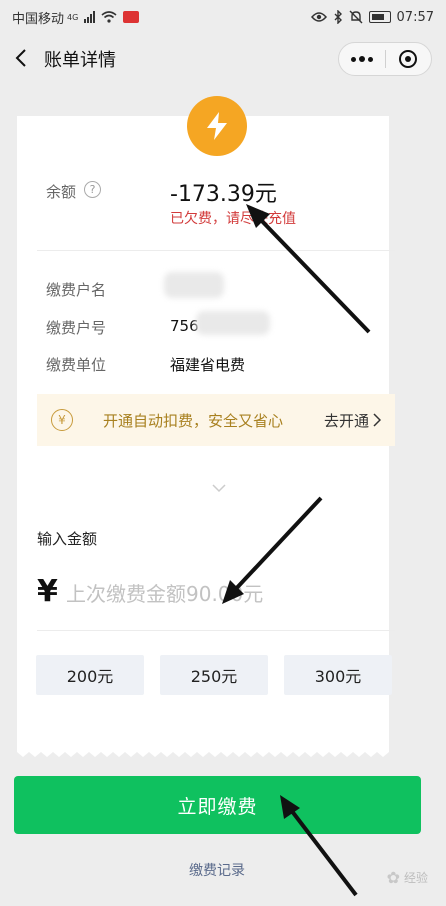  What do you see at coordinates (73, 17) in the screenshot?
I see `network-tag: 4G` at bounding box center [73, 17].